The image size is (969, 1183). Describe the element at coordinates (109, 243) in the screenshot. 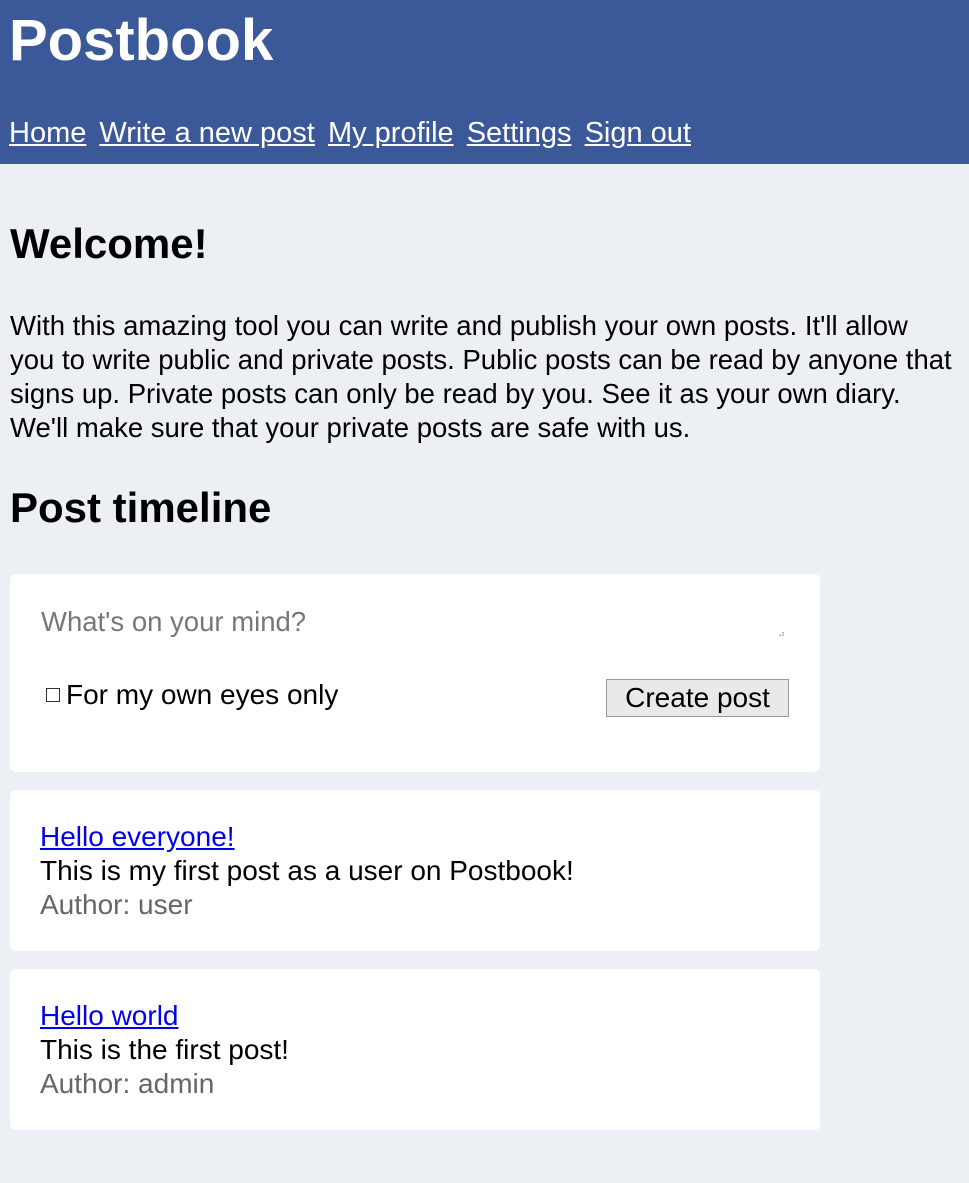

I see `welcome-heading: Welcome!` at that location.